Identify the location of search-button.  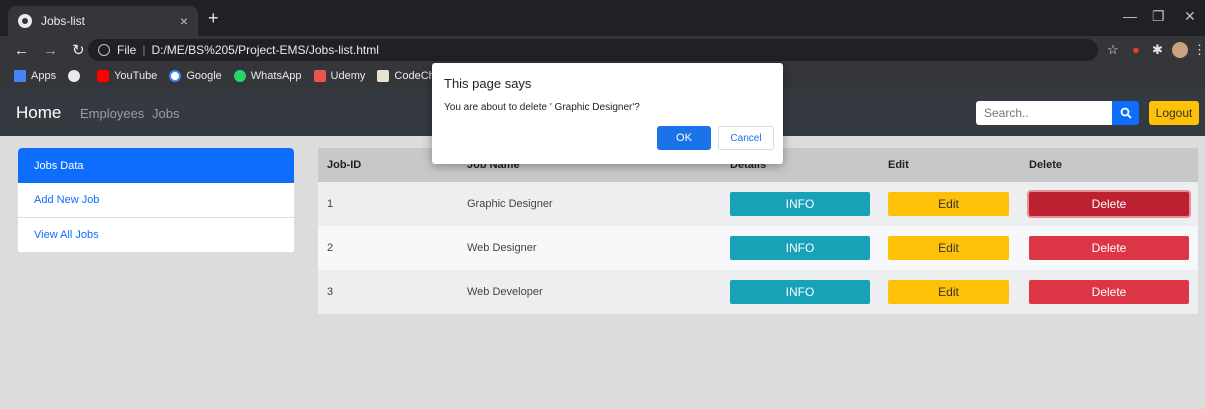
(1125, 113).